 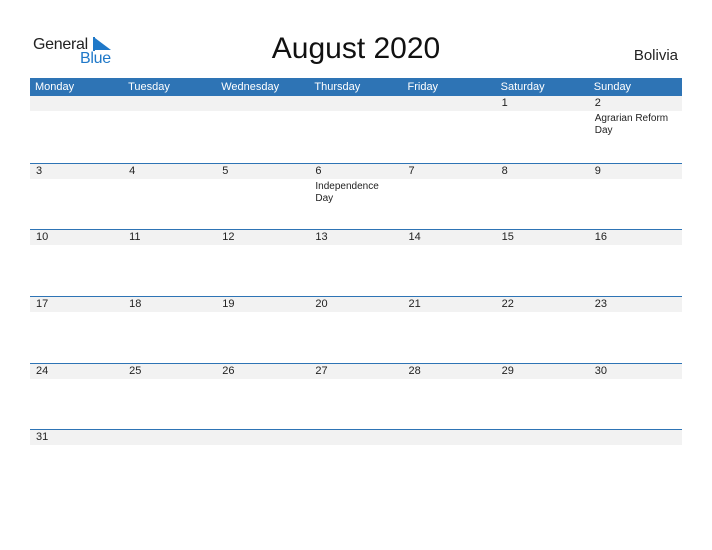 What do you see at coordinates (76, 304) in the screenshot?
I see `day-cell: 17` at bounding box center [76, 304].